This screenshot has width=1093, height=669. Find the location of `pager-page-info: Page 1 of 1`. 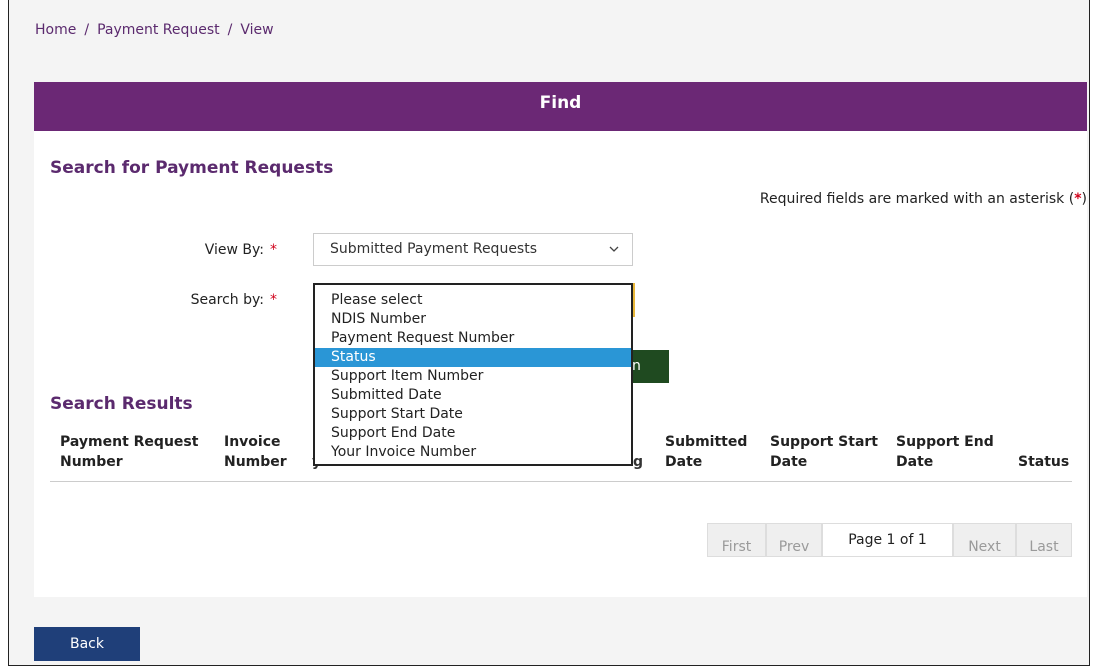

pager-page-info: Page 1 of 1 is located at coordinates (887, 540).